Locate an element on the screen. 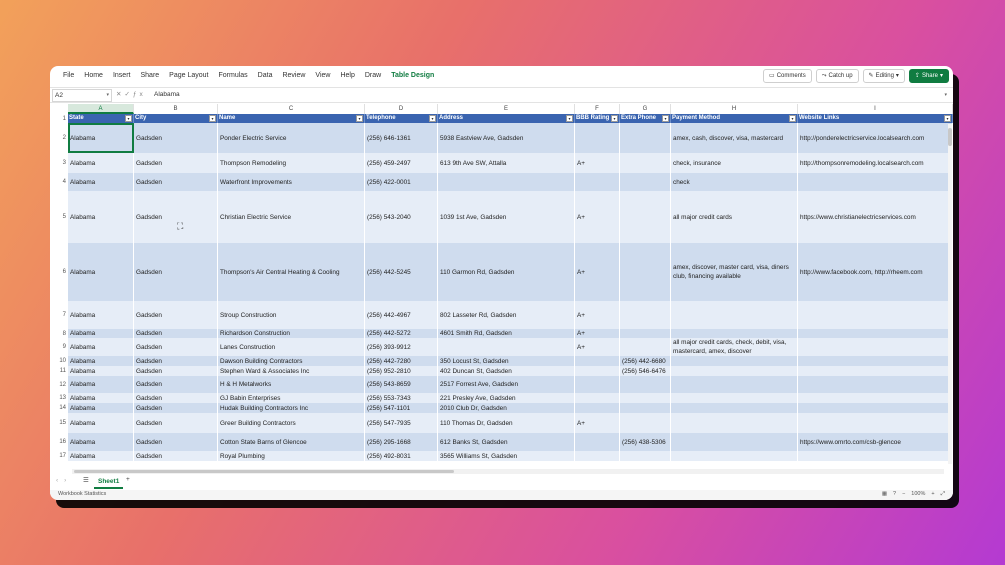  column-header-g: G is located at coordinates (645, 109).